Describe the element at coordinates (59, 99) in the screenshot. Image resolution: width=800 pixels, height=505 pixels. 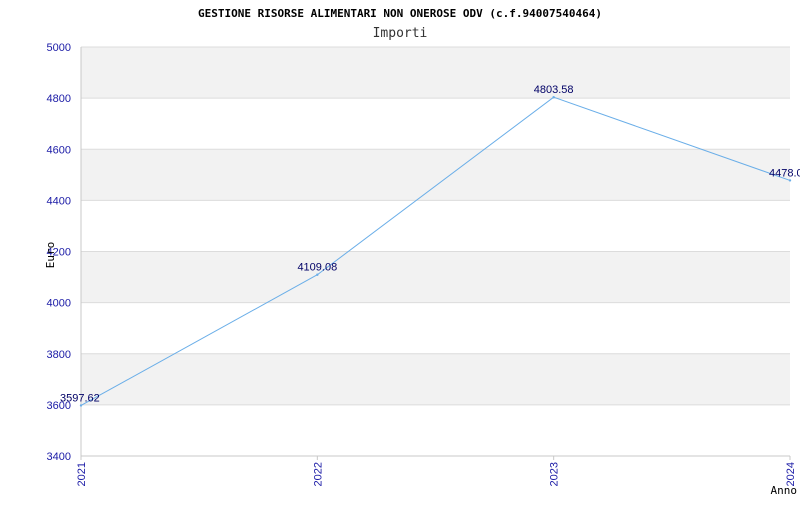
I see `y-tick-label: 4800` at that location.